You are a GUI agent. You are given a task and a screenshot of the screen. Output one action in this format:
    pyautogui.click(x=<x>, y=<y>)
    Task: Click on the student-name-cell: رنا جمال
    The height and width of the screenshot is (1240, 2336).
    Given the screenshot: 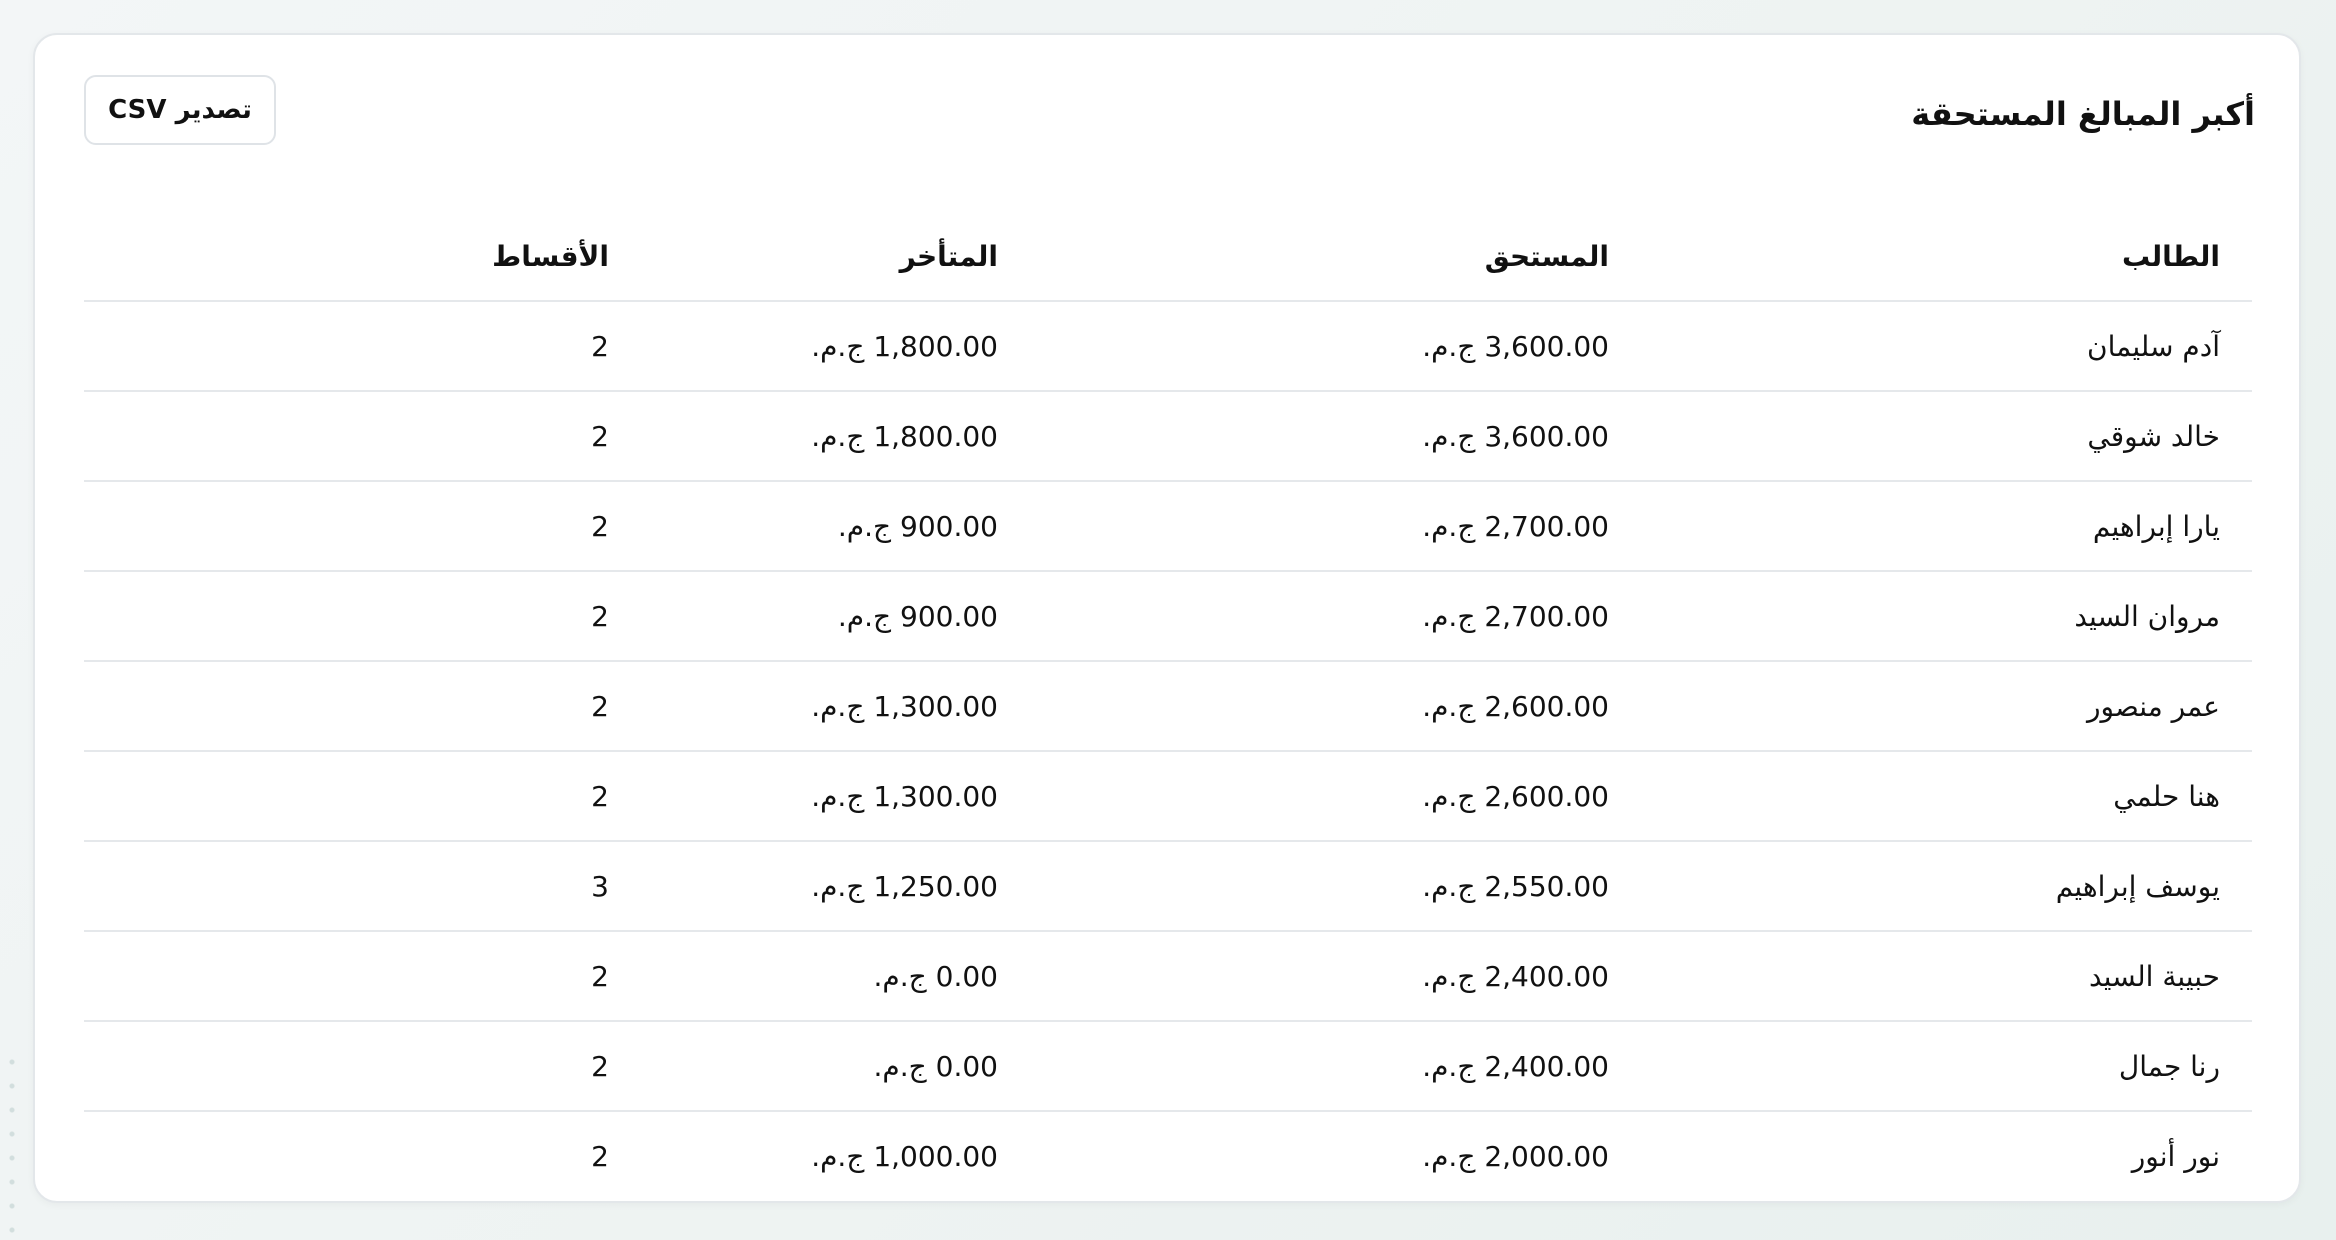 What is the action you would take?
    pyautogui.click(x=1946, y=1066)
    